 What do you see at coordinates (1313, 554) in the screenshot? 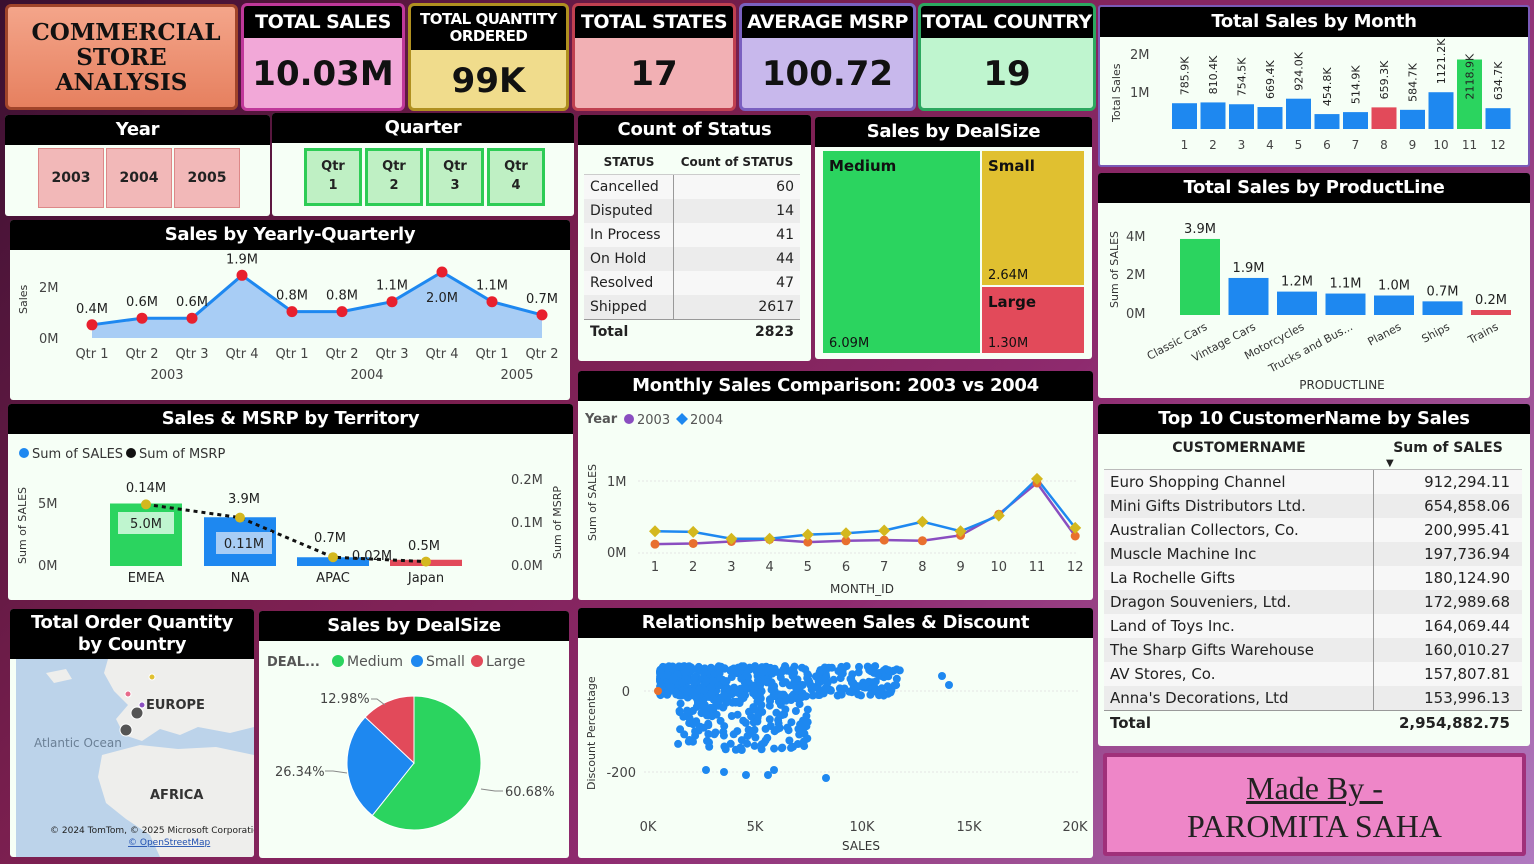
I see `table-row: Muscle Machine Inc 197,736.94` at bounding box center [1313, 554].